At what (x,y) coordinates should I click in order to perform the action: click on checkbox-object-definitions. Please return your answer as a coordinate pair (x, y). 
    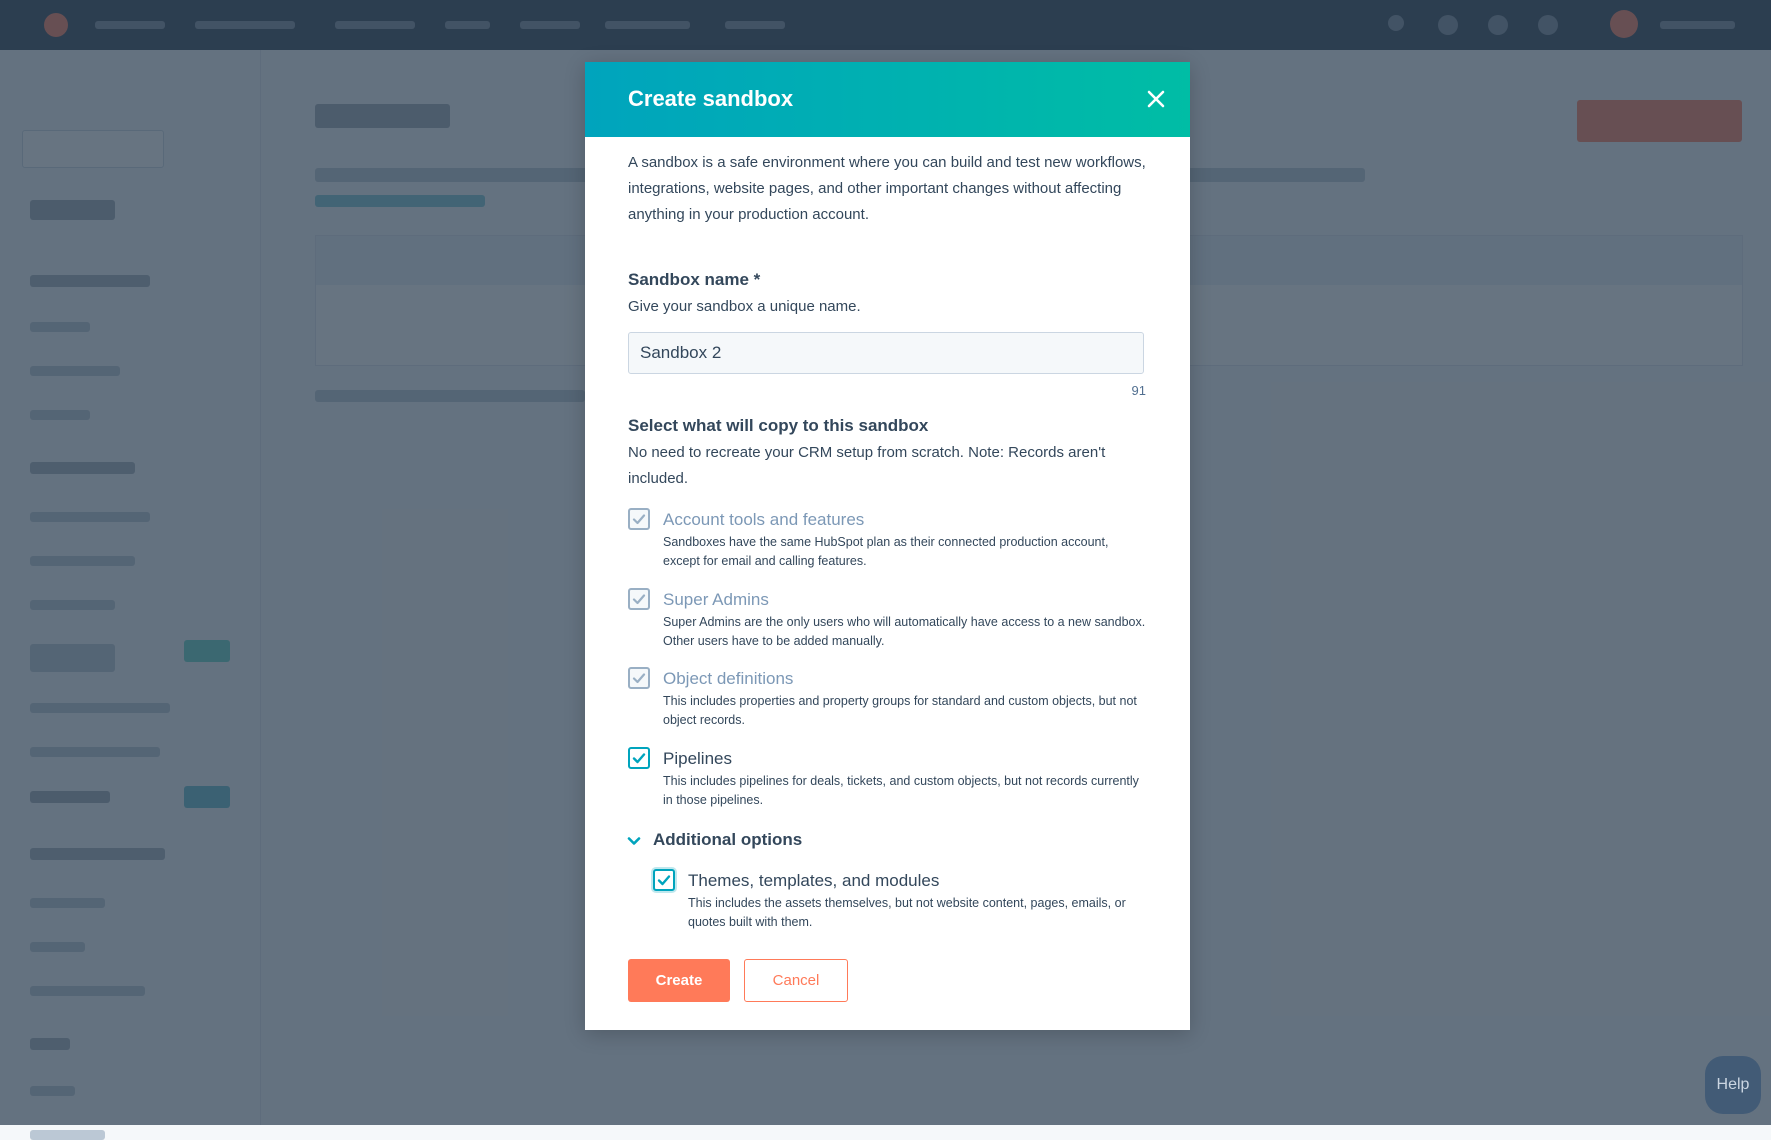
    Looking at the image, I should click on (639, 678).